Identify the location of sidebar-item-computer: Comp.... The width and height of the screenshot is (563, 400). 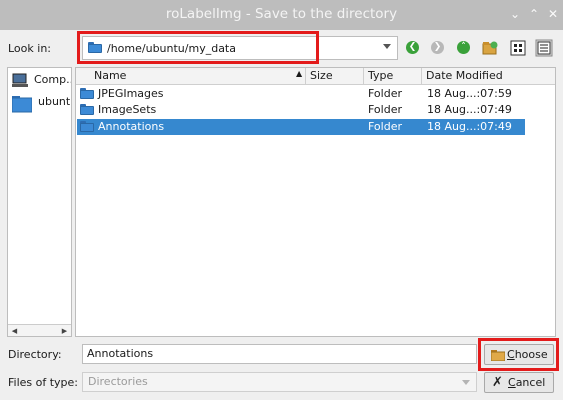
(41, 81).